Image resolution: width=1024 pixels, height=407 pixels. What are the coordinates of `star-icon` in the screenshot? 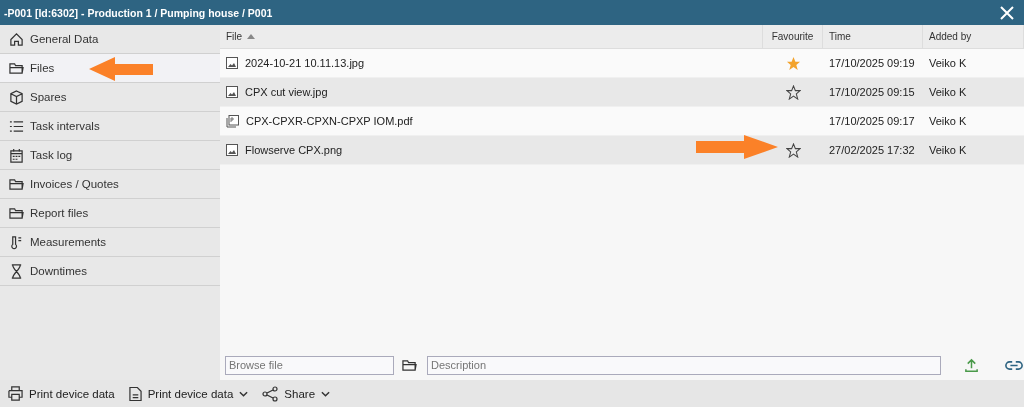 It's located at (793, 63).